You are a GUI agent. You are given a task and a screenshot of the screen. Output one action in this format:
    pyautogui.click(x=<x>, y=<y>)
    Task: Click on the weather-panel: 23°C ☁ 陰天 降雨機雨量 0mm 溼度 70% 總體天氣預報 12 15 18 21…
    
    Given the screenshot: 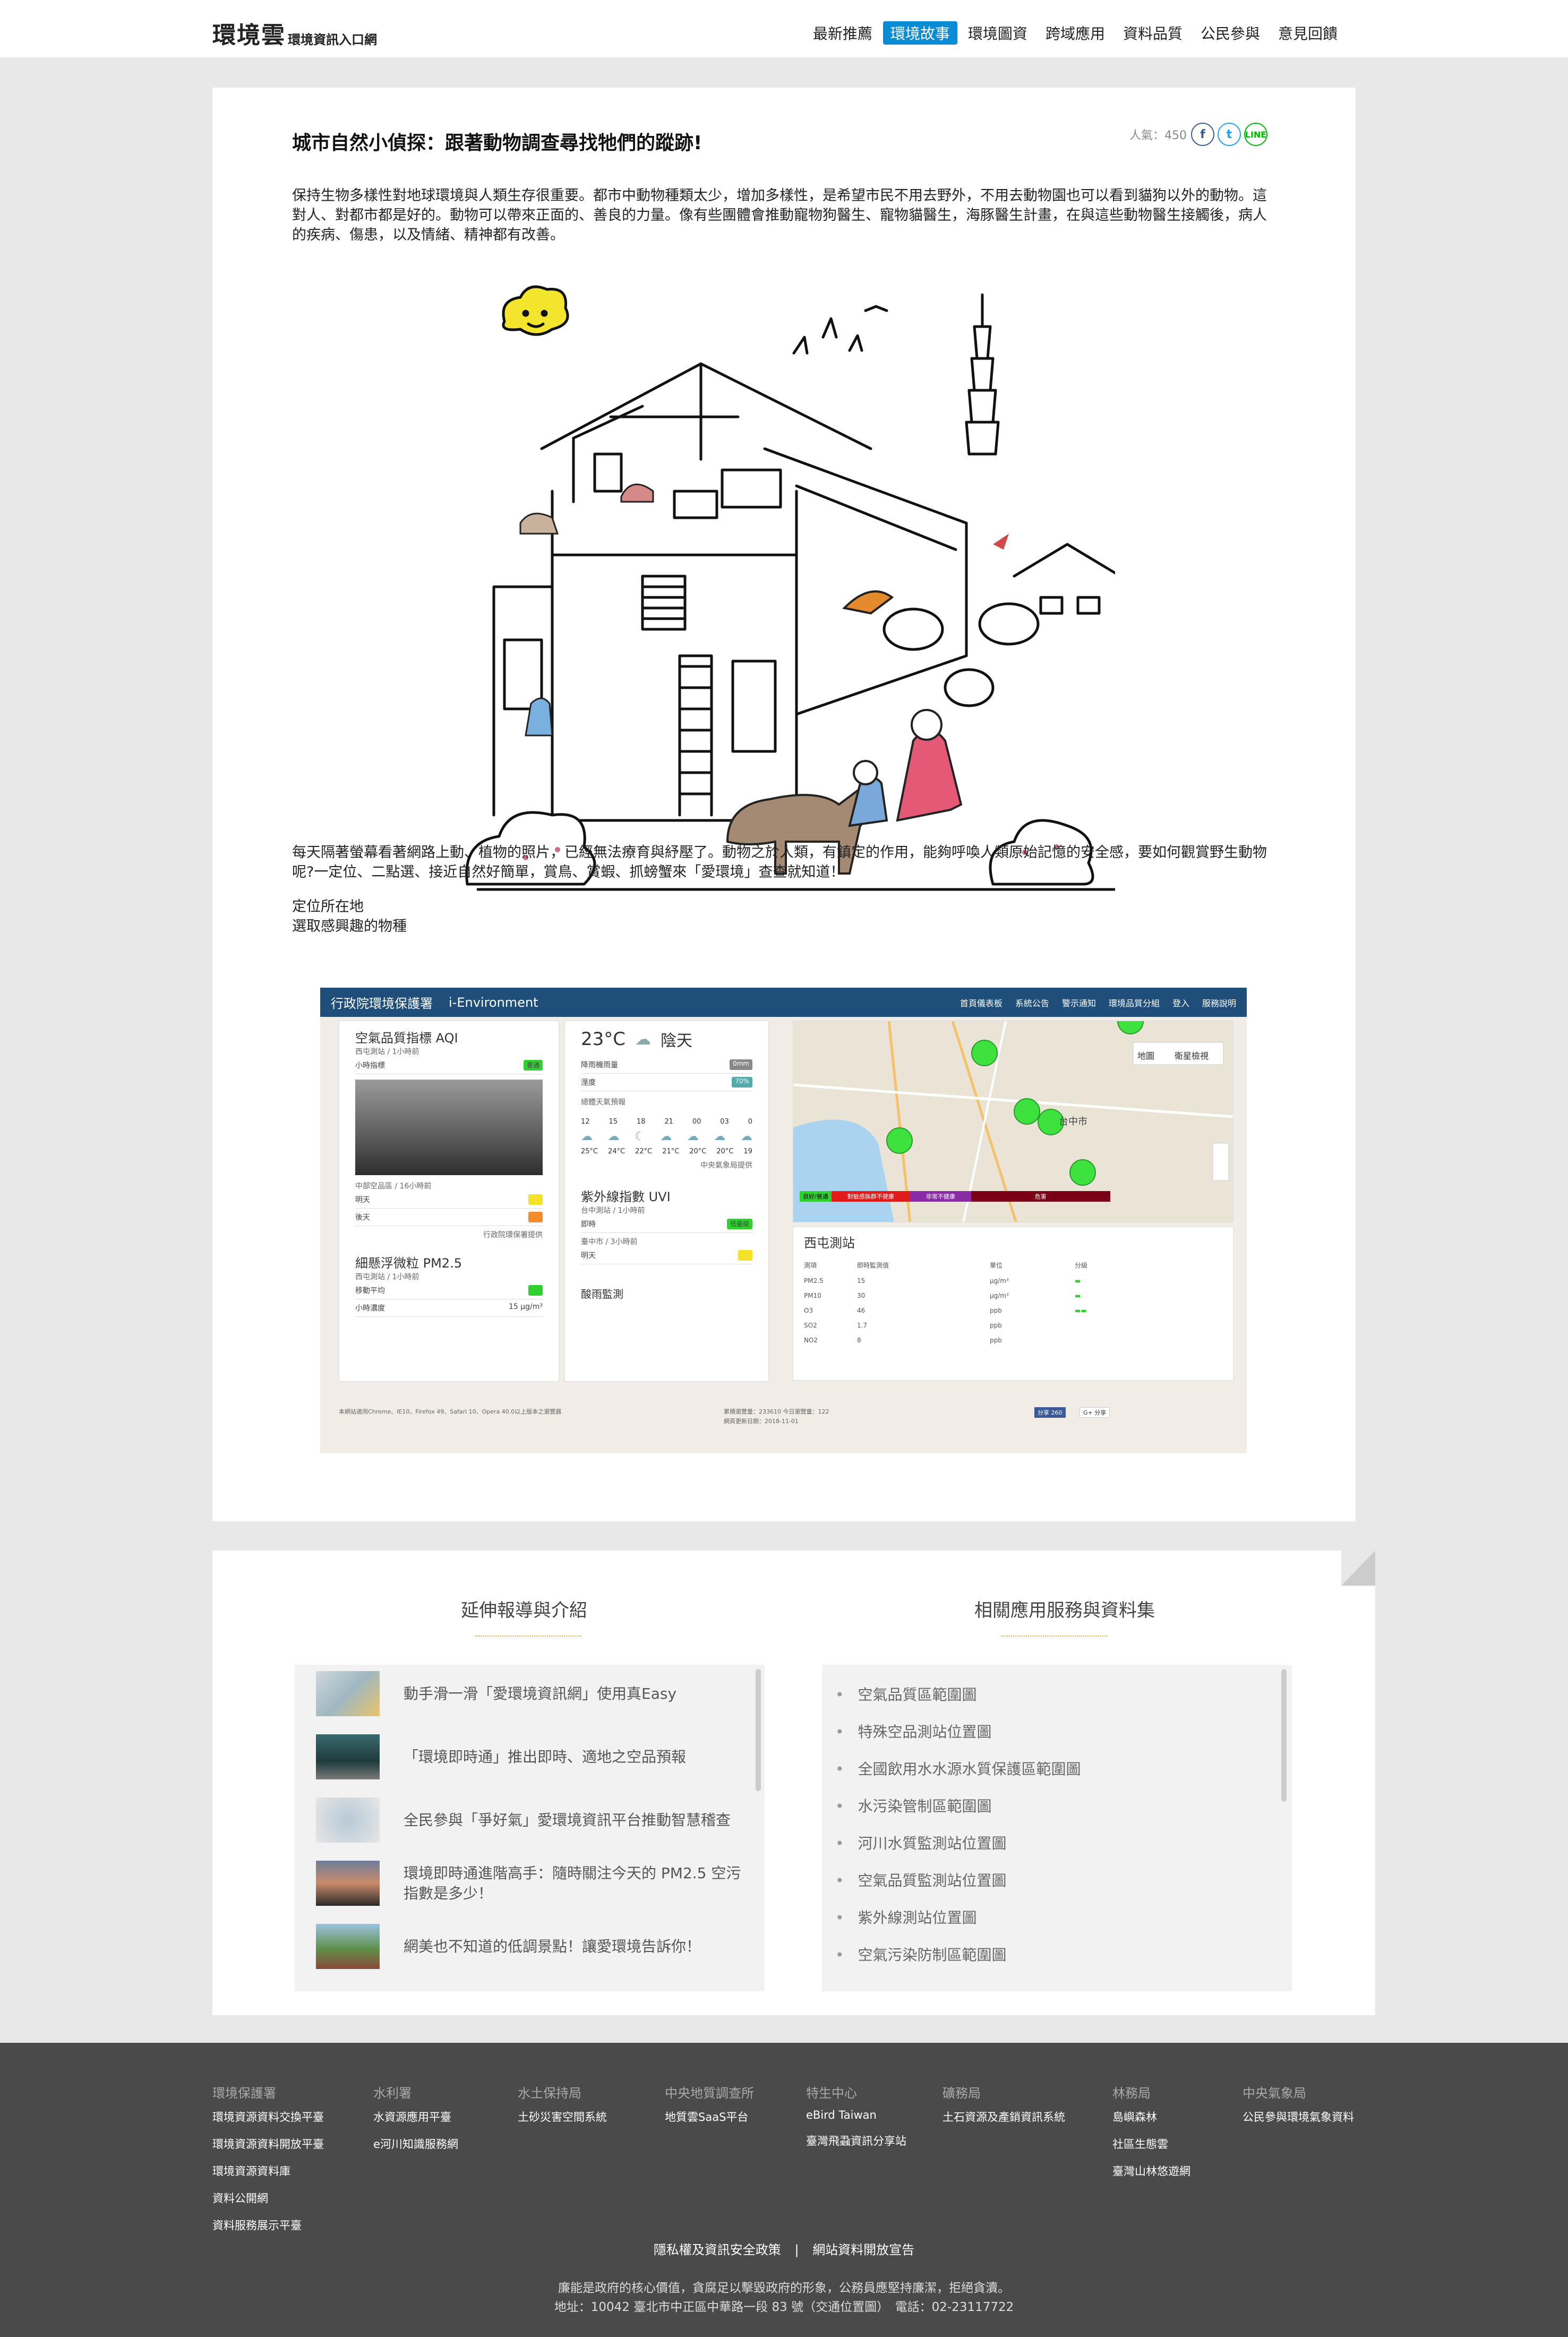 What is the action you would take?
    pyautogui.click(x=666, y=1202)
    